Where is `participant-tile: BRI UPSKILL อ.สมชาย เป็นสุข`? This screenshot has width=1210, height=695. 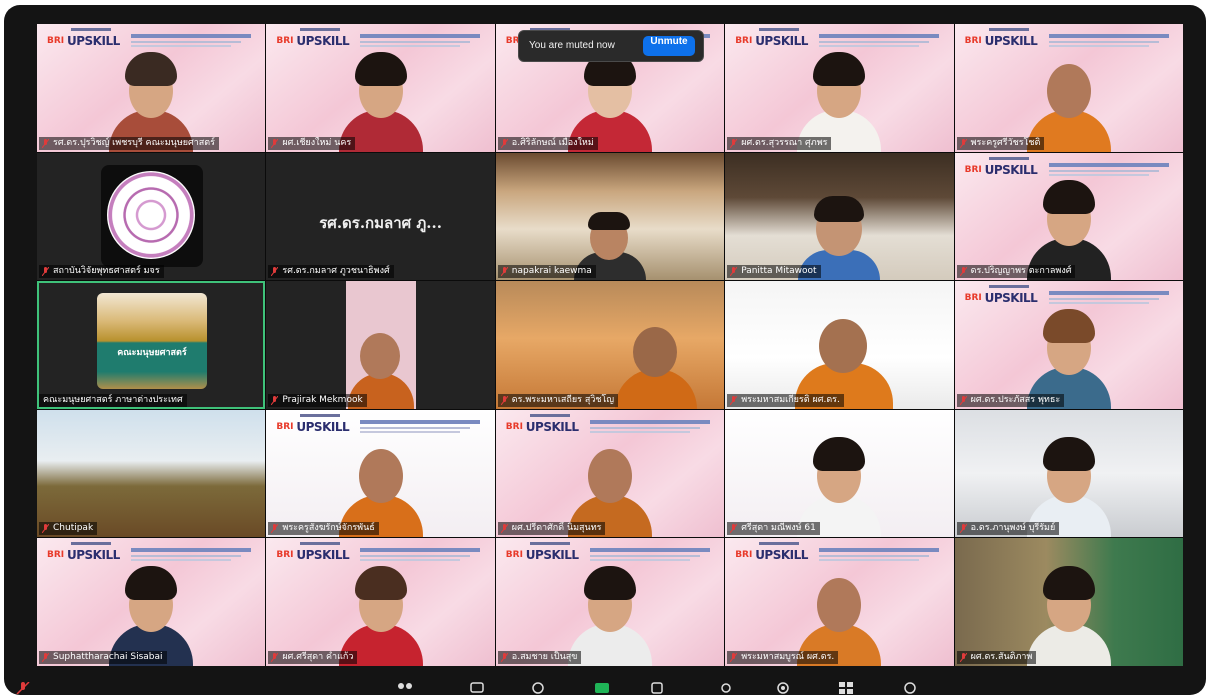 participant-tile: BRI UPSKILL อ.สมชาย เป็นสุข is located at coordinates (610, 602).